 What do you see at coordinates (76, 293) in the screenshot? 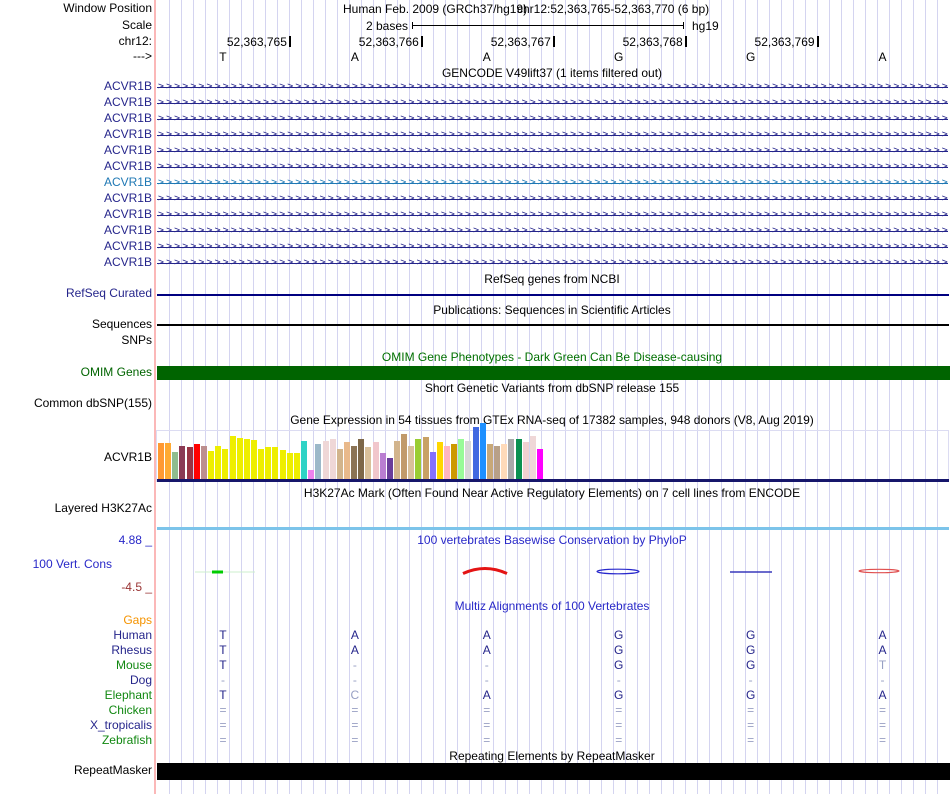
I see `refseq-curated-label: RefSeq Curated` at bounding box center [76, 293].